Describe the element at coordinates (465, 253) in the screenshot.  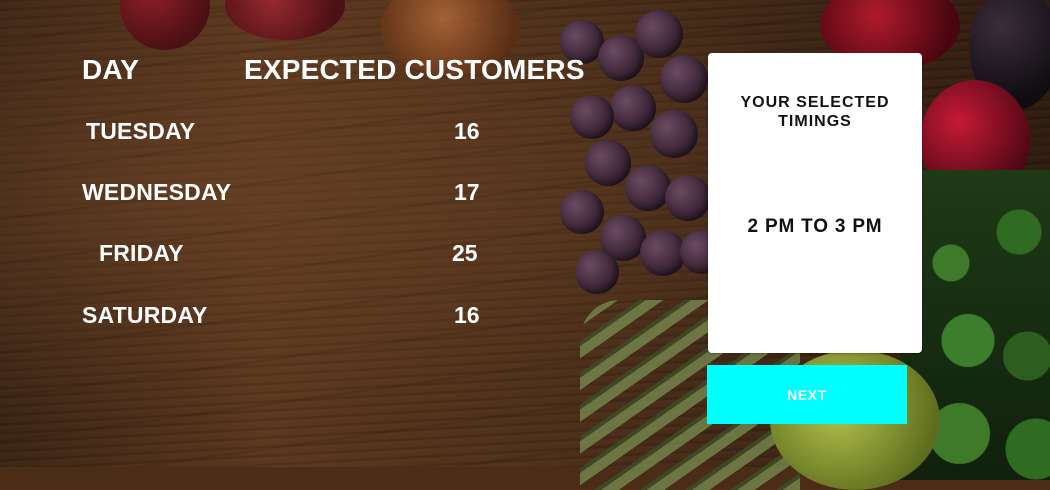
I see `expected-count-cell: 25` at that location.